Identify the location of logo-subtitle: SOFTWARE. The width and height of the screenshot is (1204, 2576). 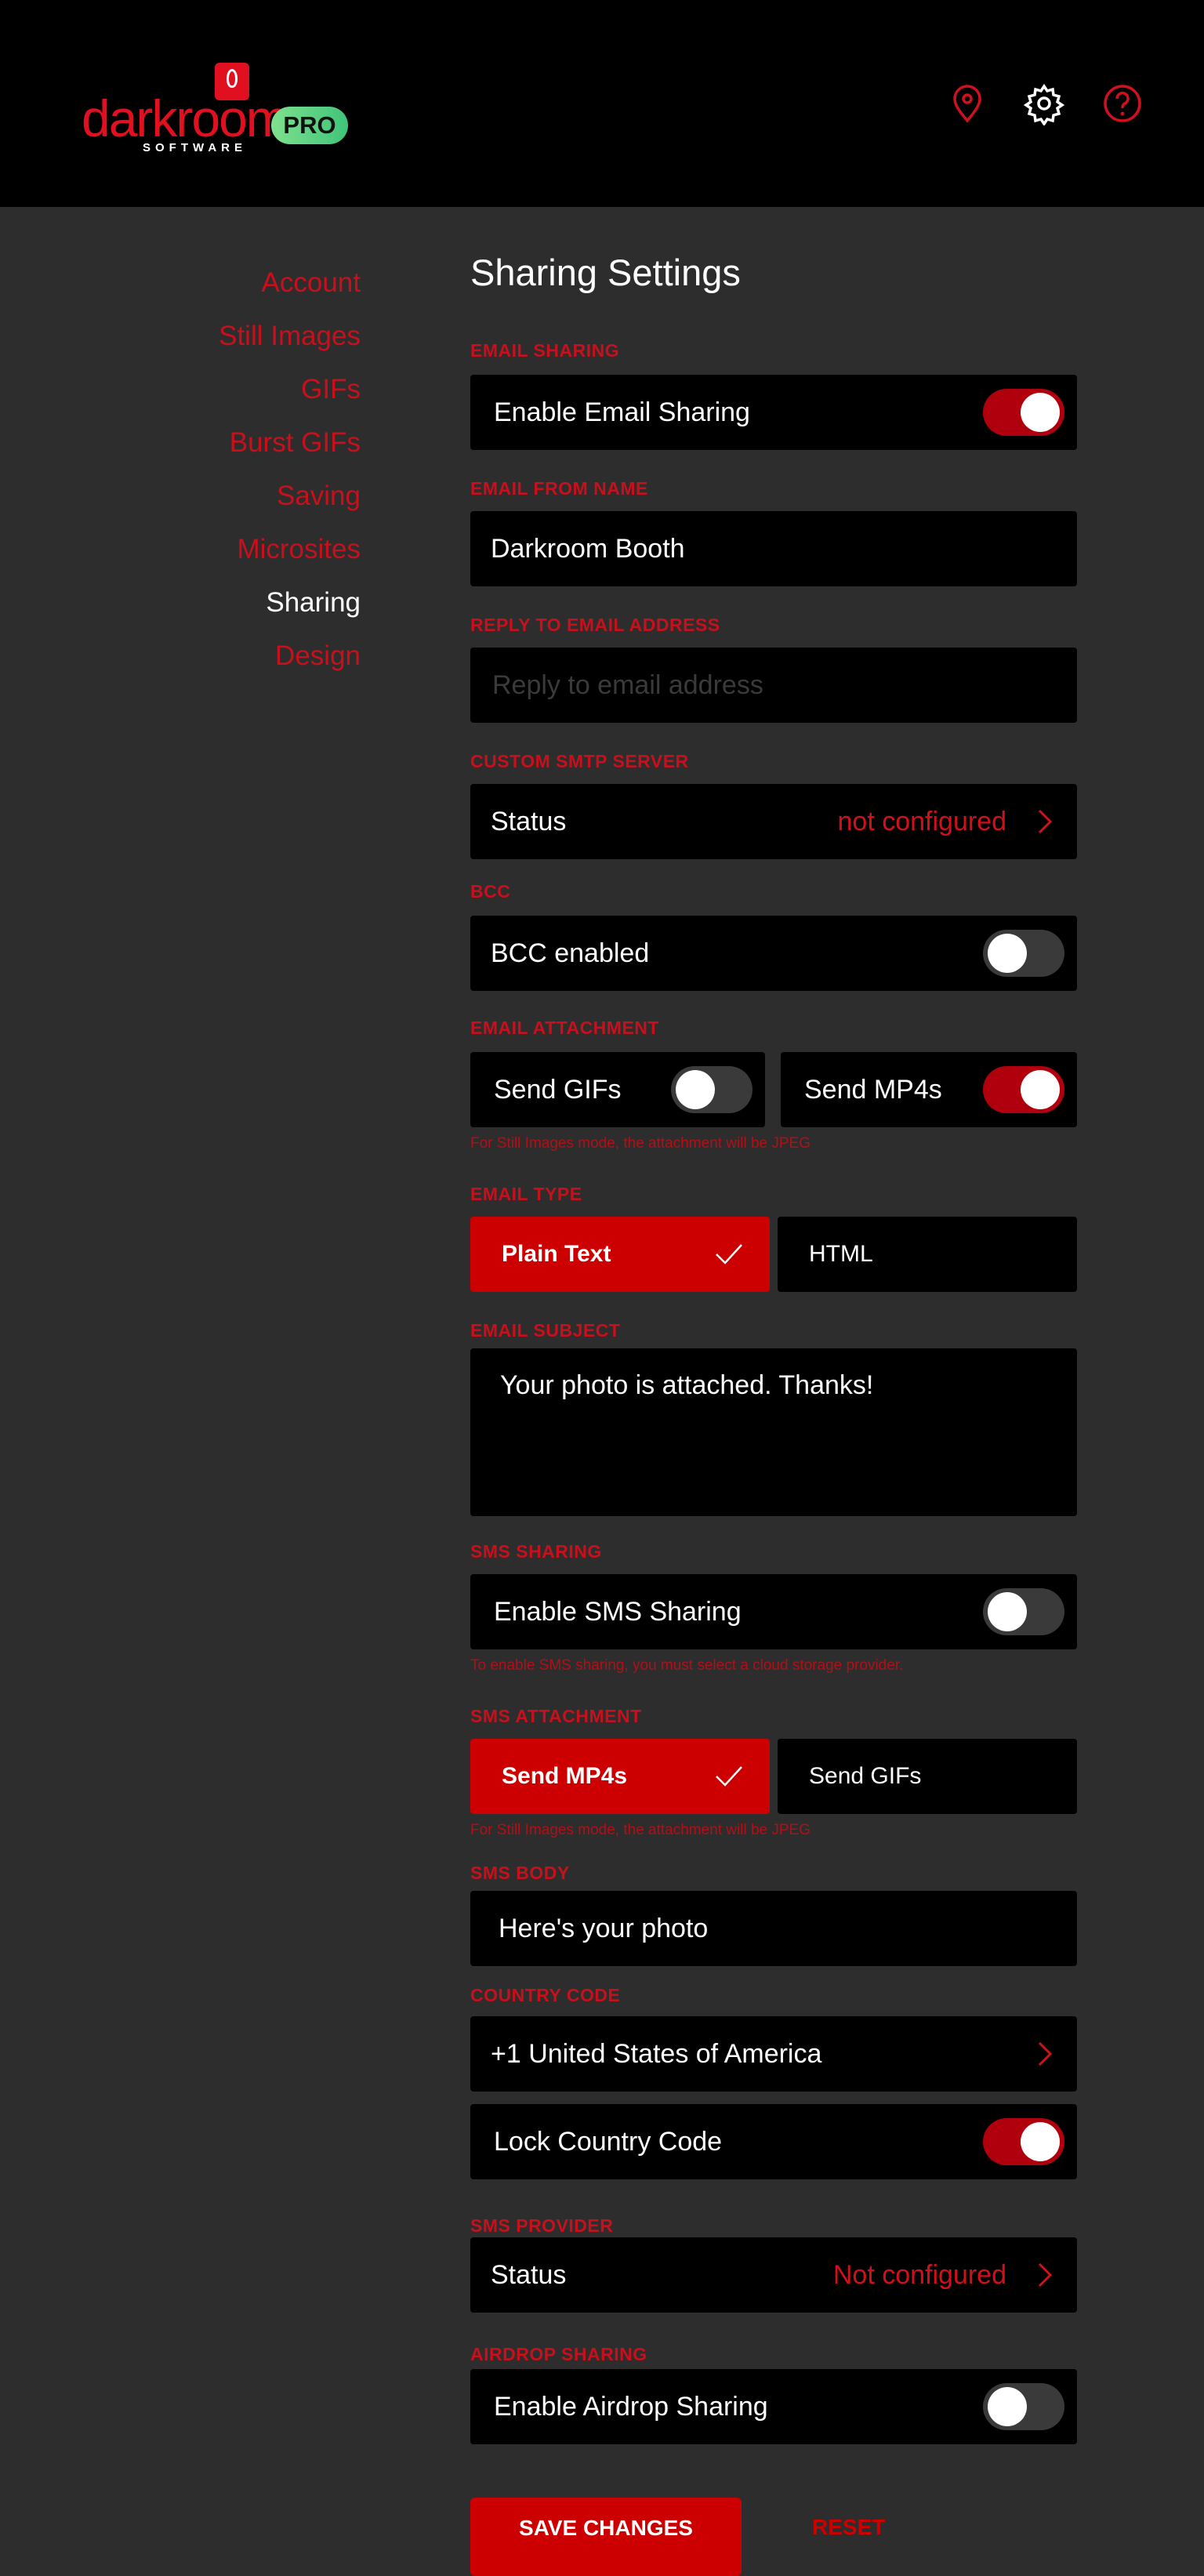
(195, 147).